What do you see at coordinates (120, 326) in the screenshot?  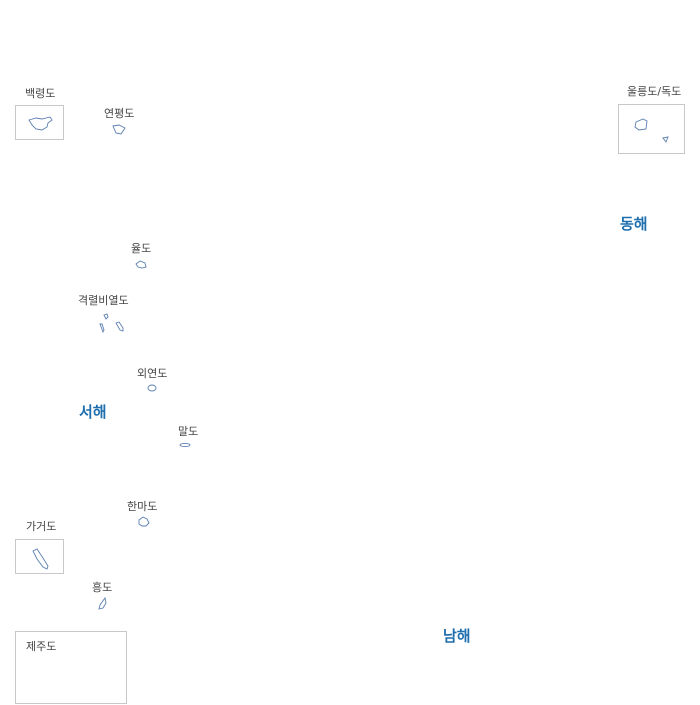 I see `gyeongnyeolbiyeol-island-east` at bounding box center [120, 326].